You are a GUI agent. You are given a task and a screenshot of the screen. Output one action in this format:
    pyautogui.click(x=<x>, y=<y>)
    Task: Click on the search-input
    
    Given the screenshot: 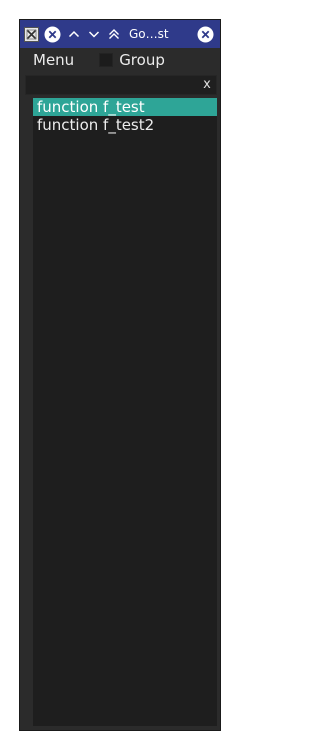 What is the action you would take?
    pyautogui.click(x=112, y=85)
    